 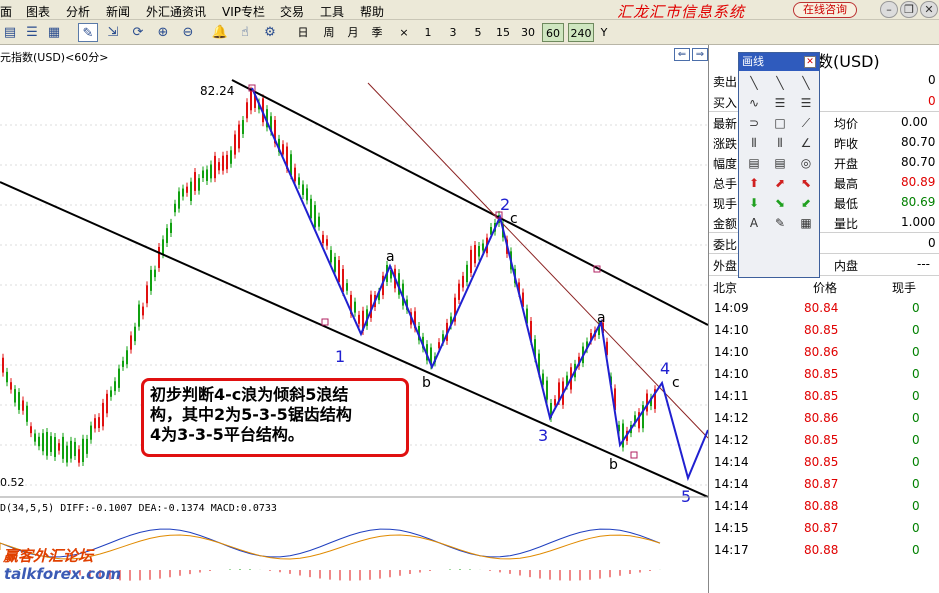 What do you see at coordinates (821, 550) in the screenshot?
I see `tick-price: 80.88` at bounding box center [821, 550].